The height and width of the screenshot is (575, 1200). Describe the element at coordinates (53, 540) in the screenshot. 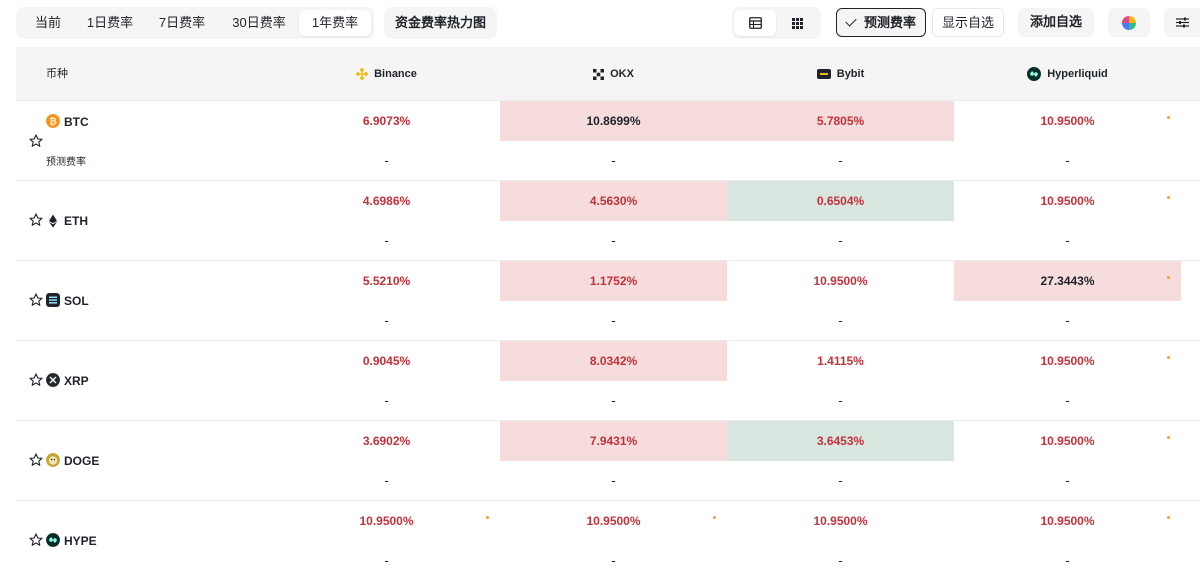

I see `hype-coin-icon` at that location.